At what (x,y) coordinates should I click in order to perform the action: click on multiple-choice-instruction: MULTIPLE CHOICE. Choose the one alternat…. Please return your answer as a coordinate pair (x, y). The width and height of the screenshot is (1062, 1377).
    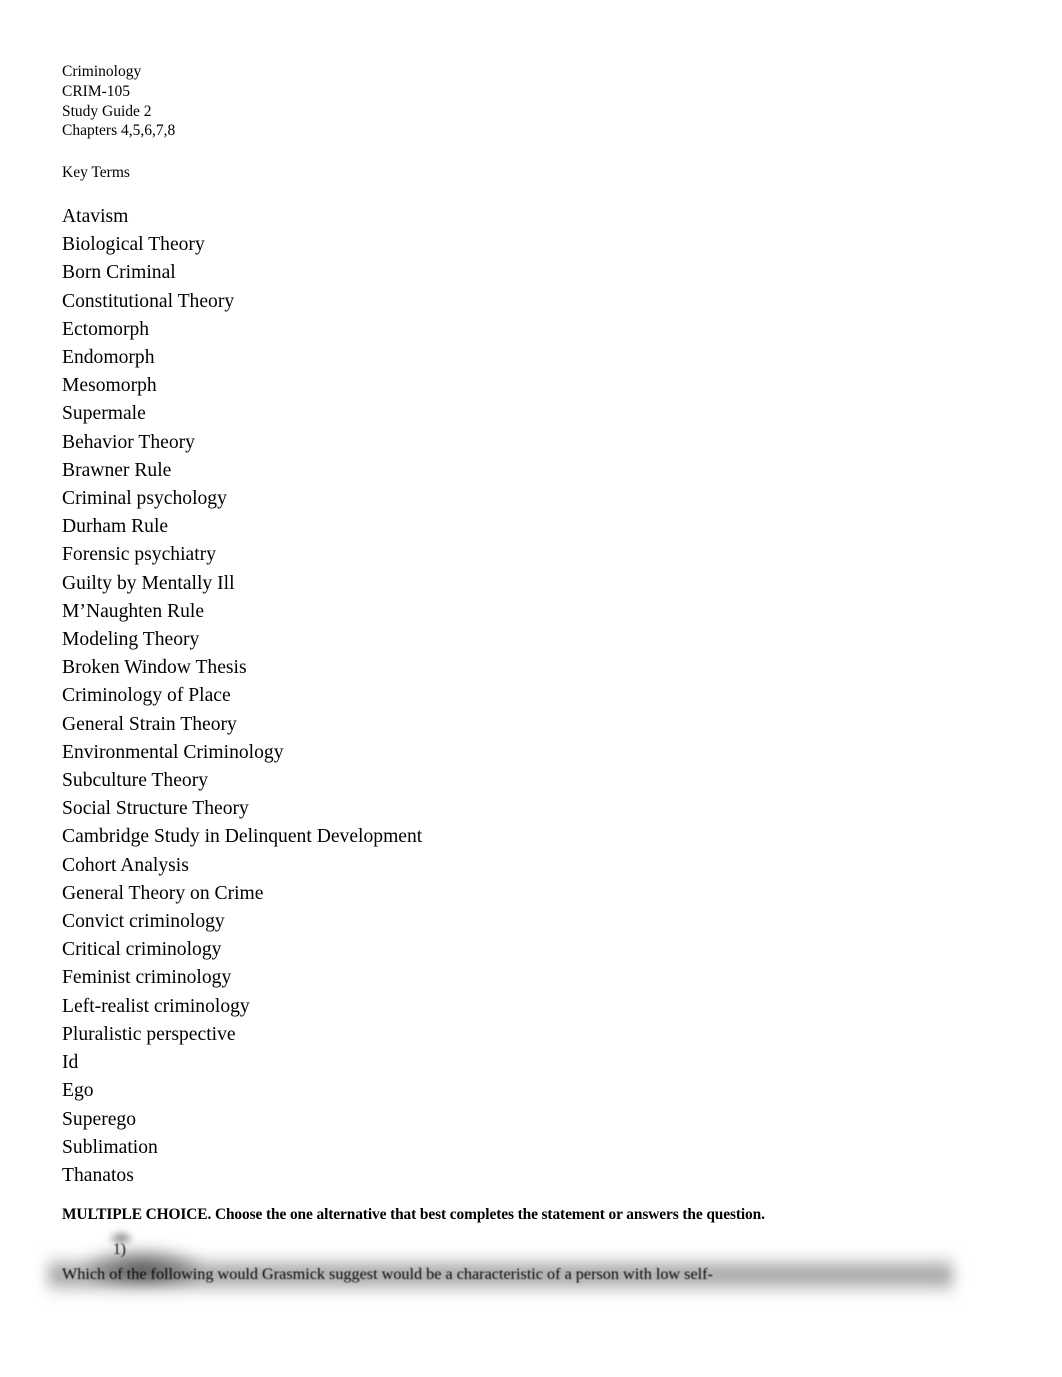
    Looking at the image, I should click on (413, 1214).